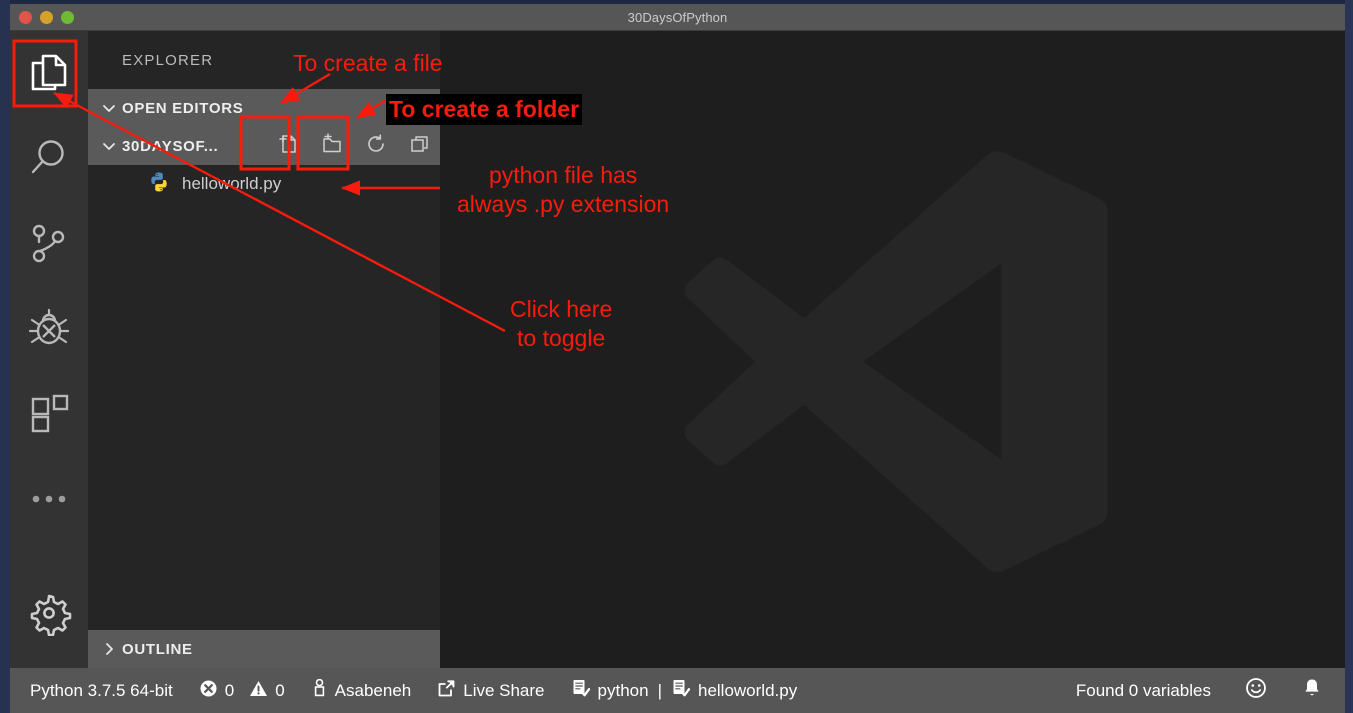 The height and width of the screenshot is (713, 1353). Describe the element at coordinates (354, 146) in the screenshot. I see `explorer-actions` at that location.